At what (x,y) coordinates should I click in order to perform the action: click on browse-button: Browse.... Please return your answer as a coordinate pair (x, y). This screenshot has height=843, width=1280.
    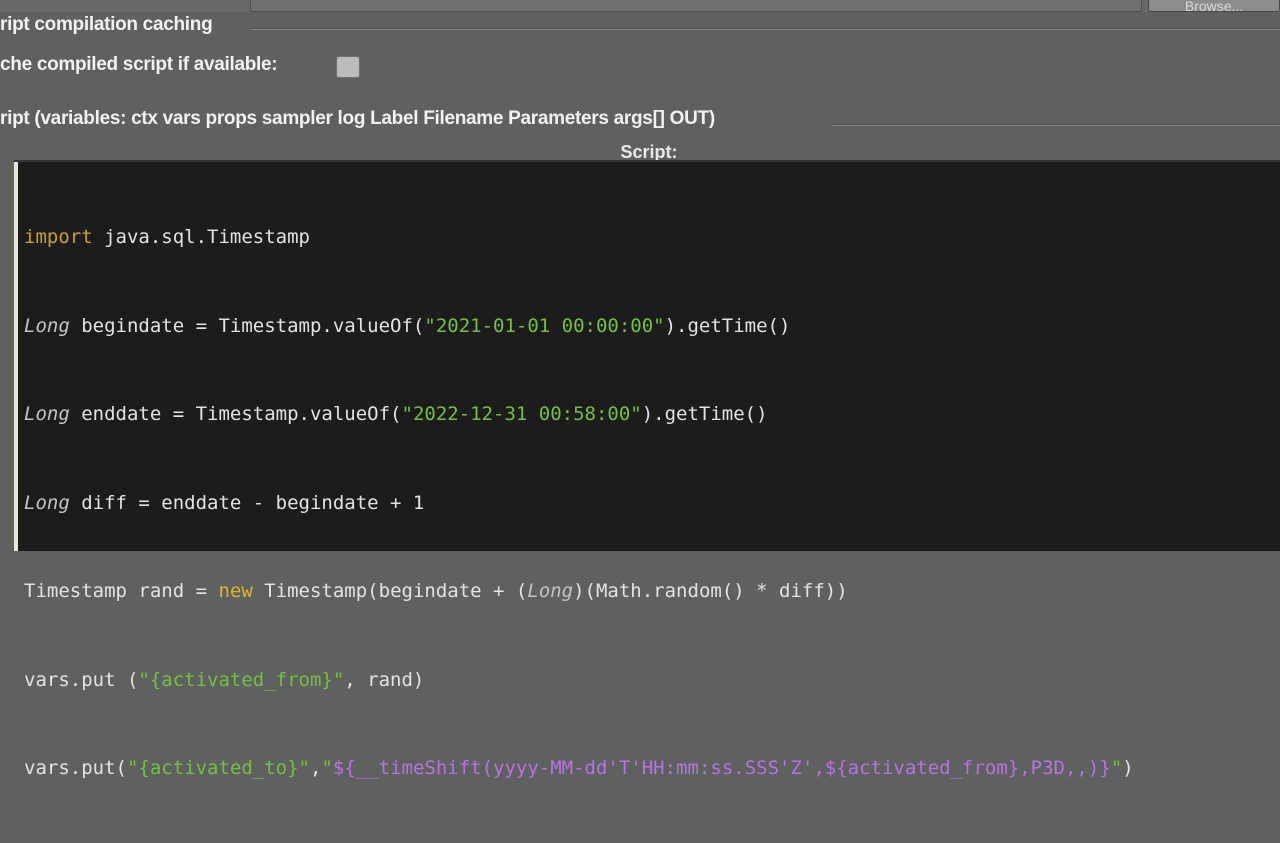
    Looking at the image, I should click on (1214, 7).